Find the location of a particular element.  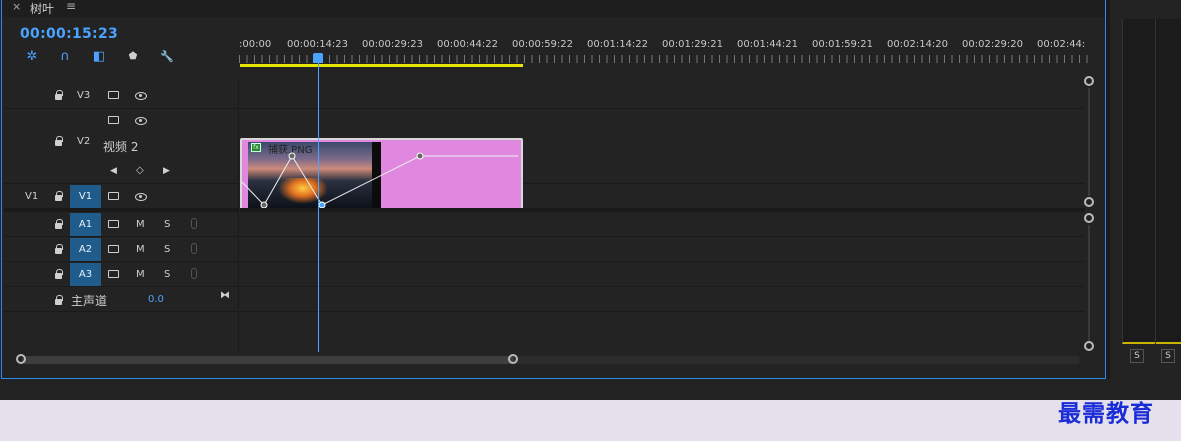

playhead-timecode: 00:00:15:23 is located at coordinates (69, 34).